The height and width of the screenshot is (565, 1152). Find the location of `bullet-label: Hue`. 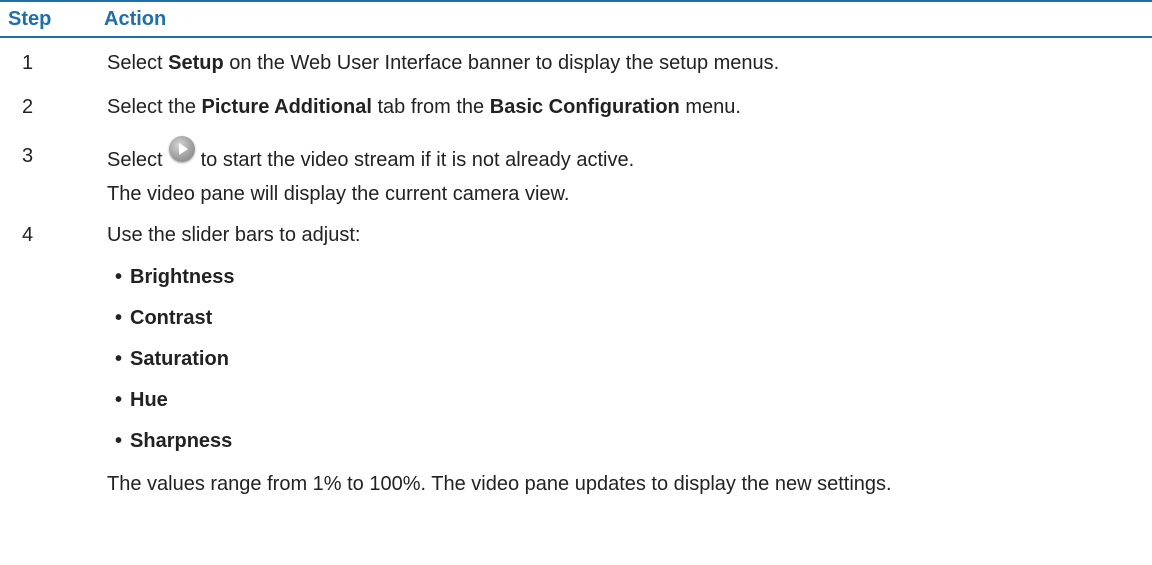

bullet-label: Hue is located at coordinates (149, 400).